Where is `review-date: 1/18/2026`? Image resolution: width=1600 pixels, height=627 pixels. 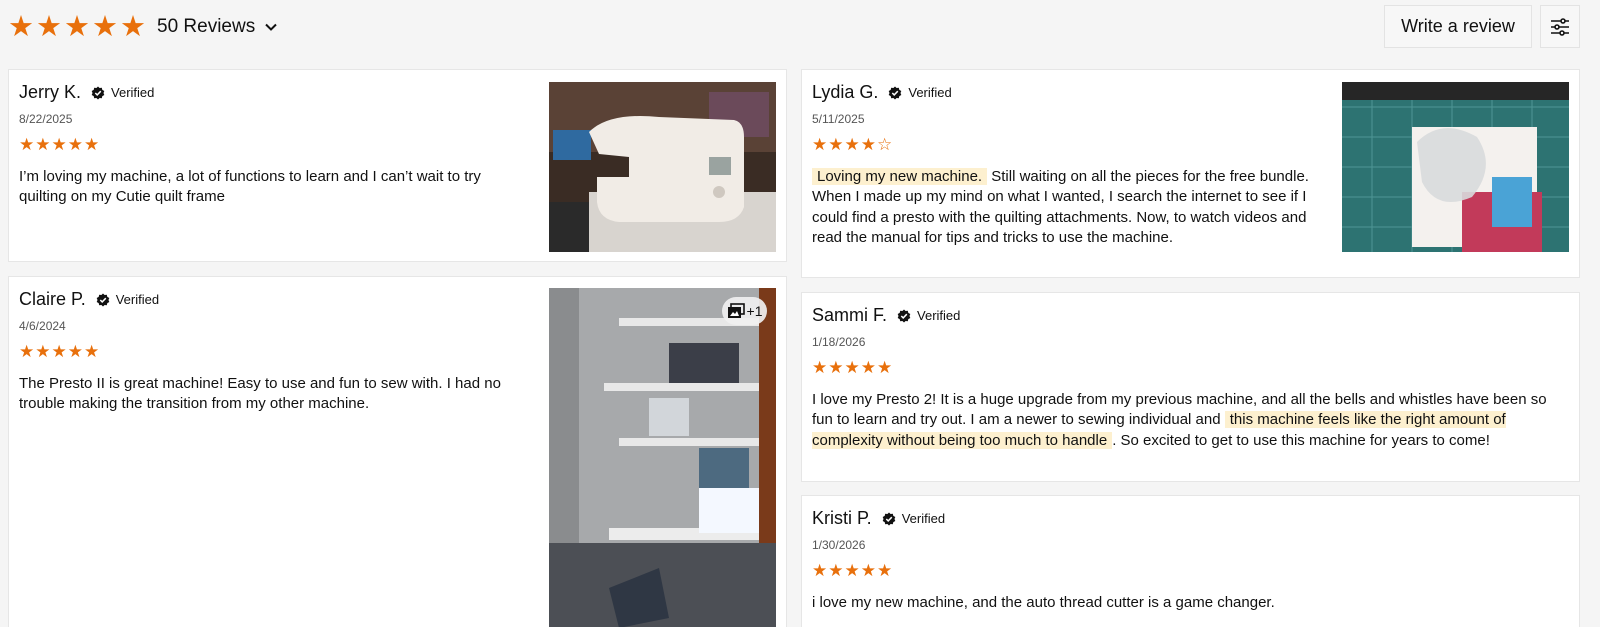
review-date: 1/18/2026 is located at coordinates (839, 342).